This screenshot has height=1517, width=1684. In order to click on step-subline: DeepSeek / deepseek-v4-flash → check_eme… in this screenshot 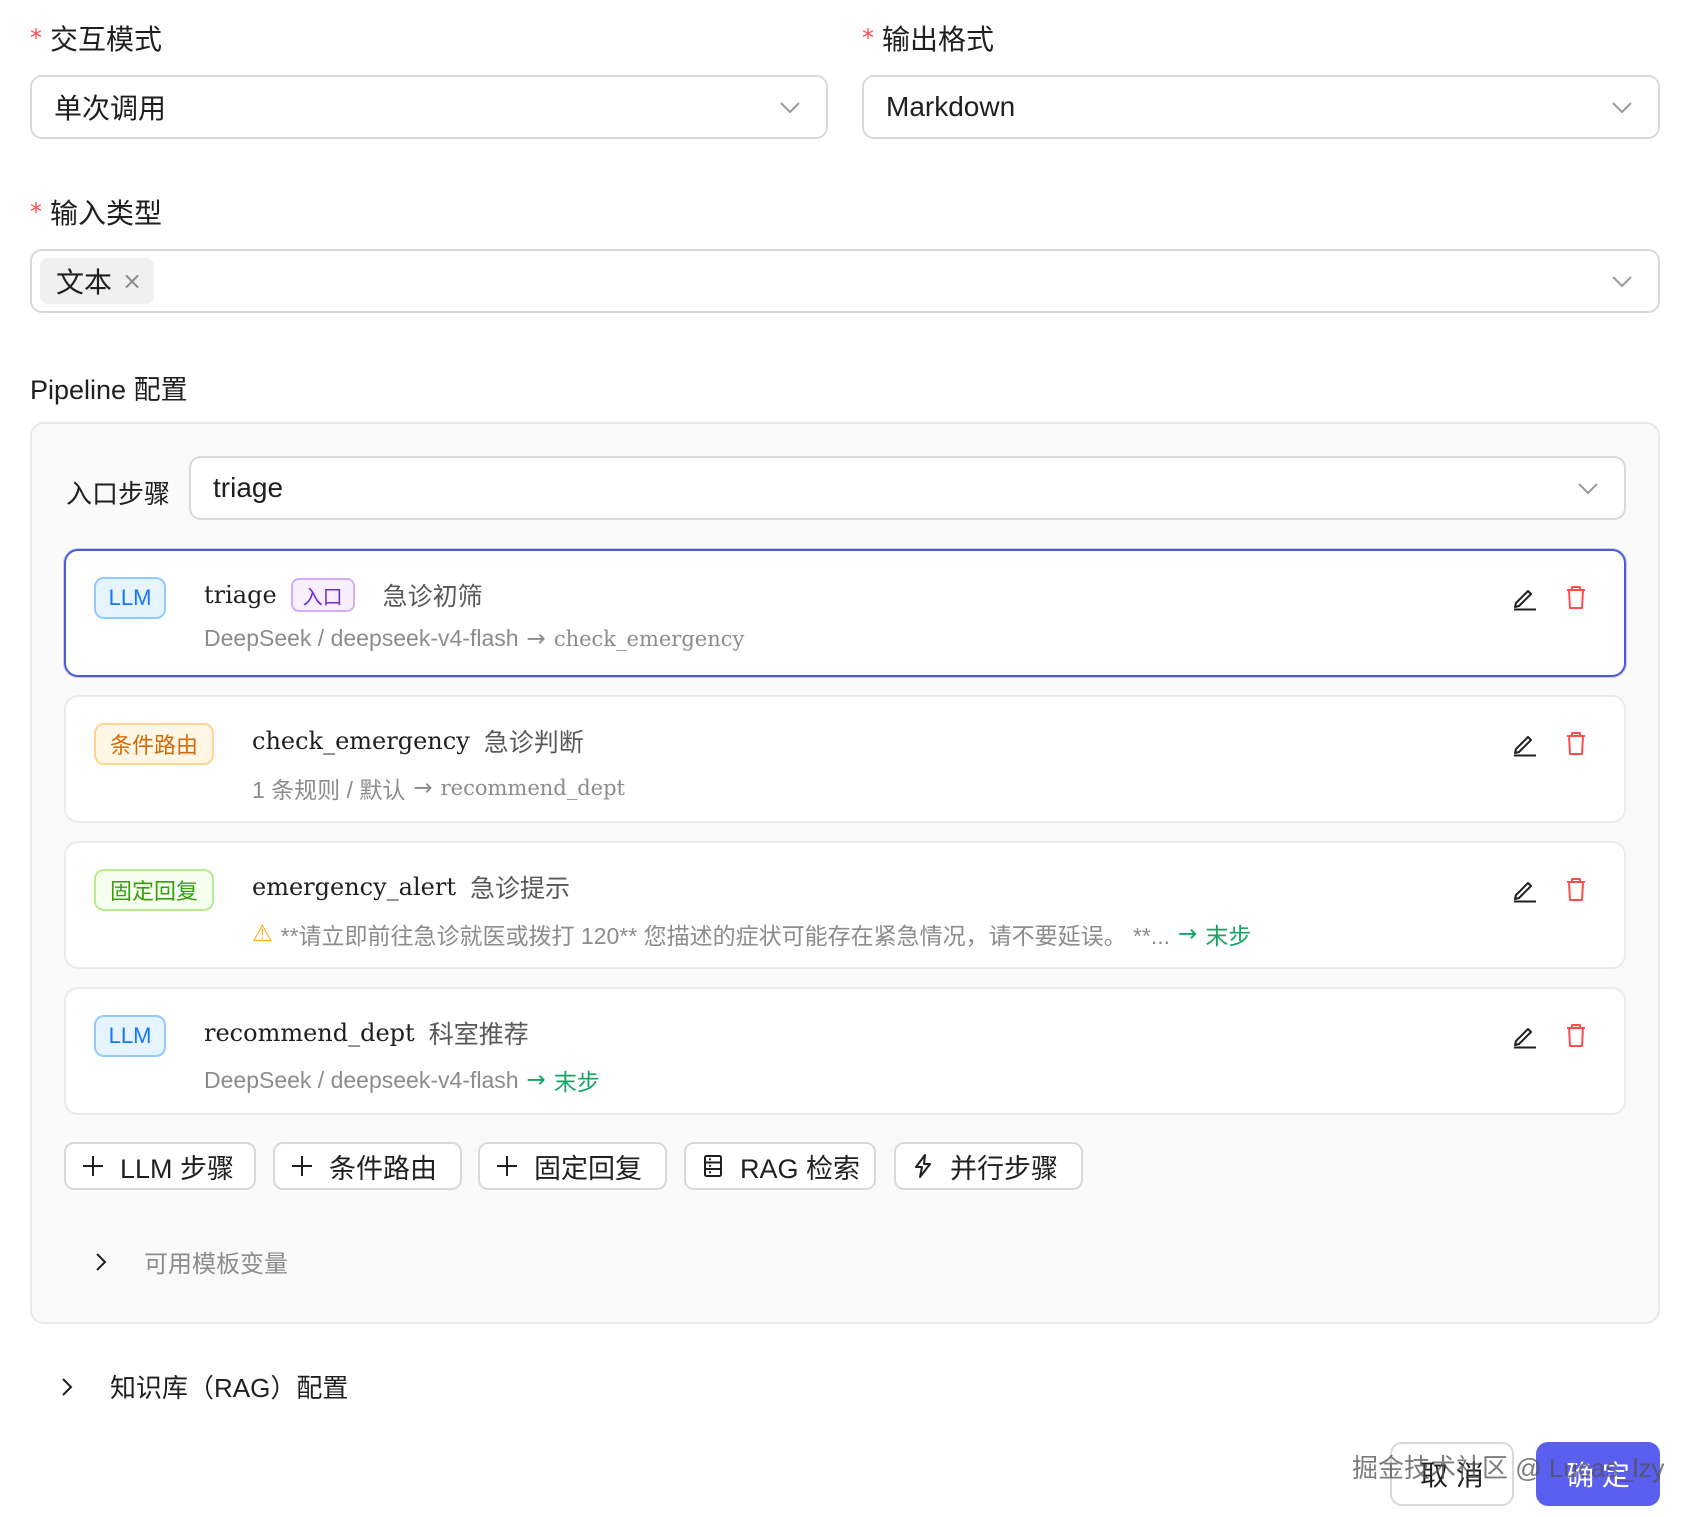, I will do `click(474, 638)`.